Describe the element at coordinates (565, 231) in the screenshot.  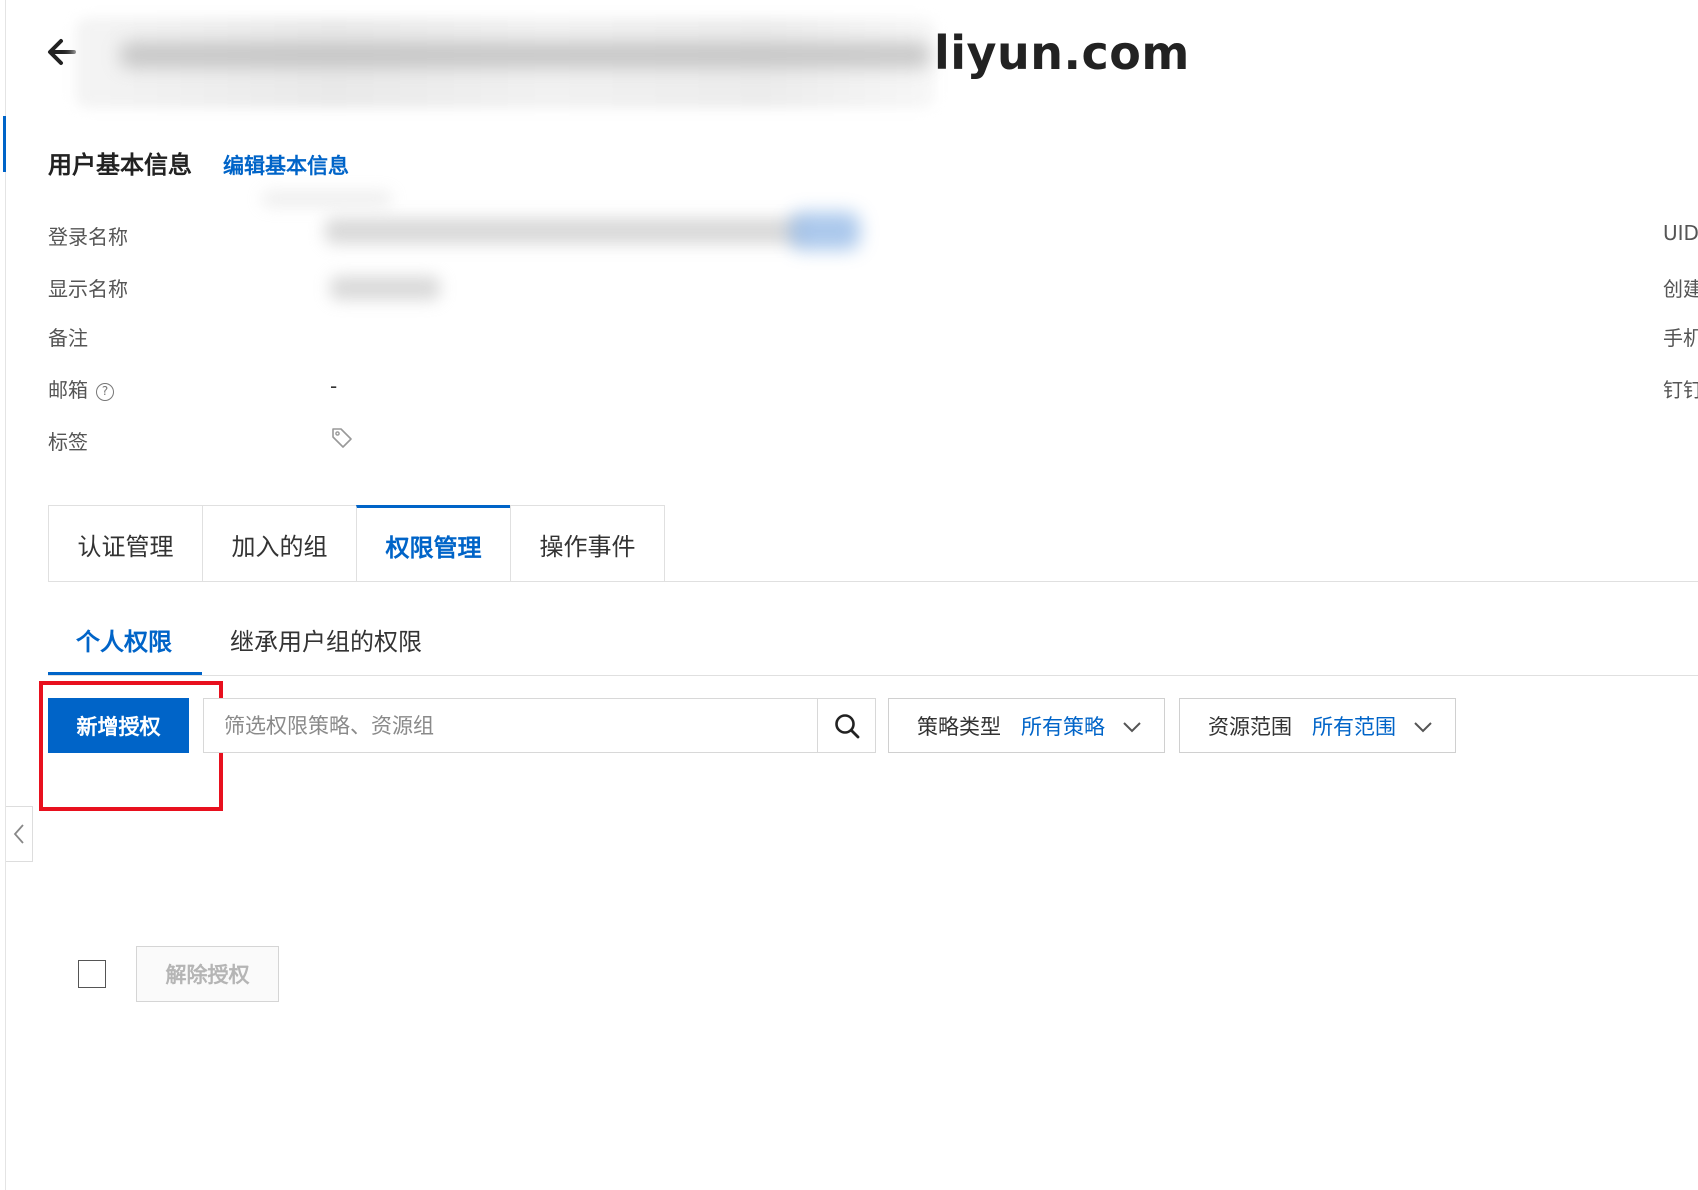
I see `redacted-login-name` at that location.